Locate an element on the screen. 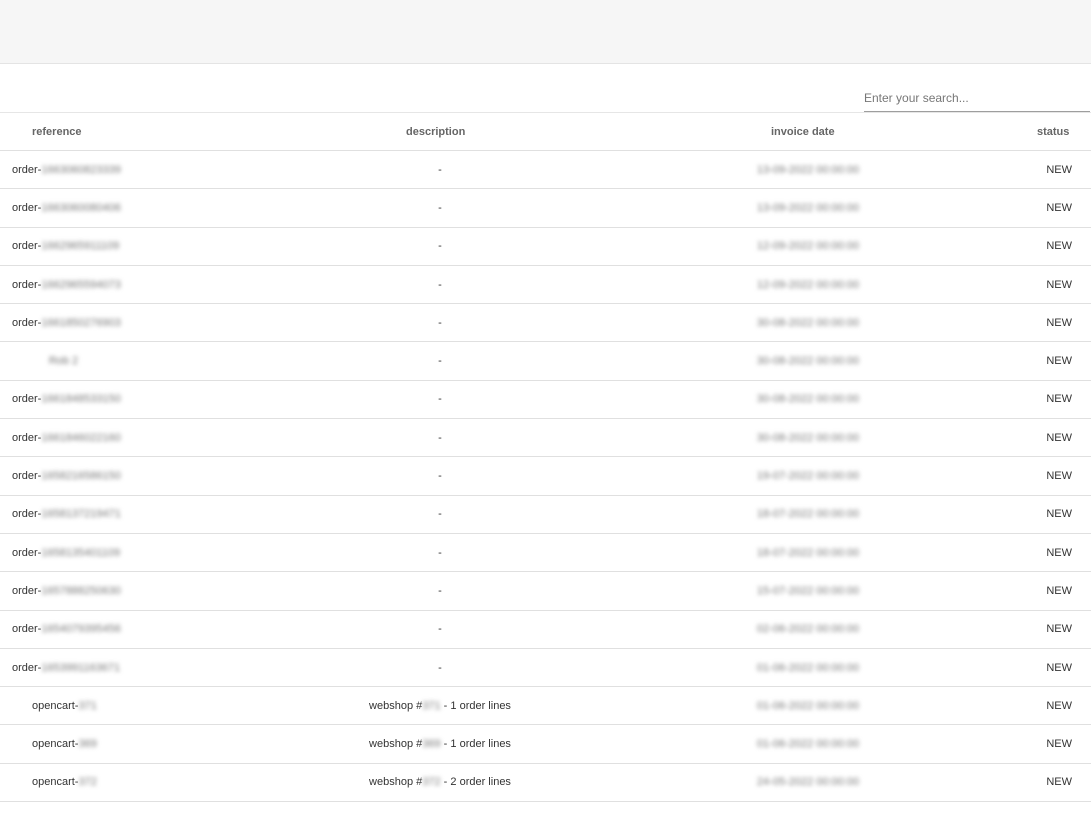 The height and width of the screenshot is (818, 1091). invoice-date-redacted: 24-05-2022 00:00:00 is located at coordinates (808, 782).